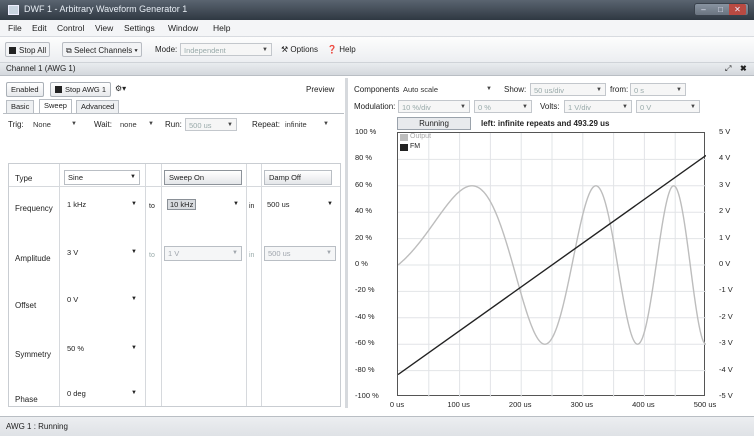 The width and height of the screenshot is (754, 436). What do you see at coordinates (20, 106) in the screenshot?
I see `tab-basic: Basic` at bounding box center [20, 106].